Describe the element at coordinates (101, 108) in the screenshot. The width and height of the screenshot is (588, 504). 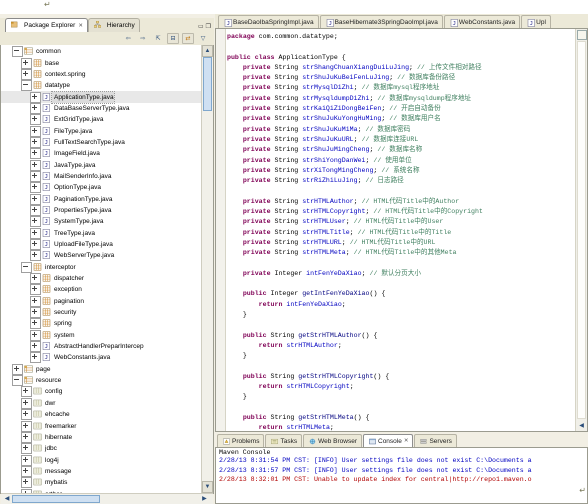
I see `tree-item-databaseservertype: J DataBaseServerType.java` at that location.